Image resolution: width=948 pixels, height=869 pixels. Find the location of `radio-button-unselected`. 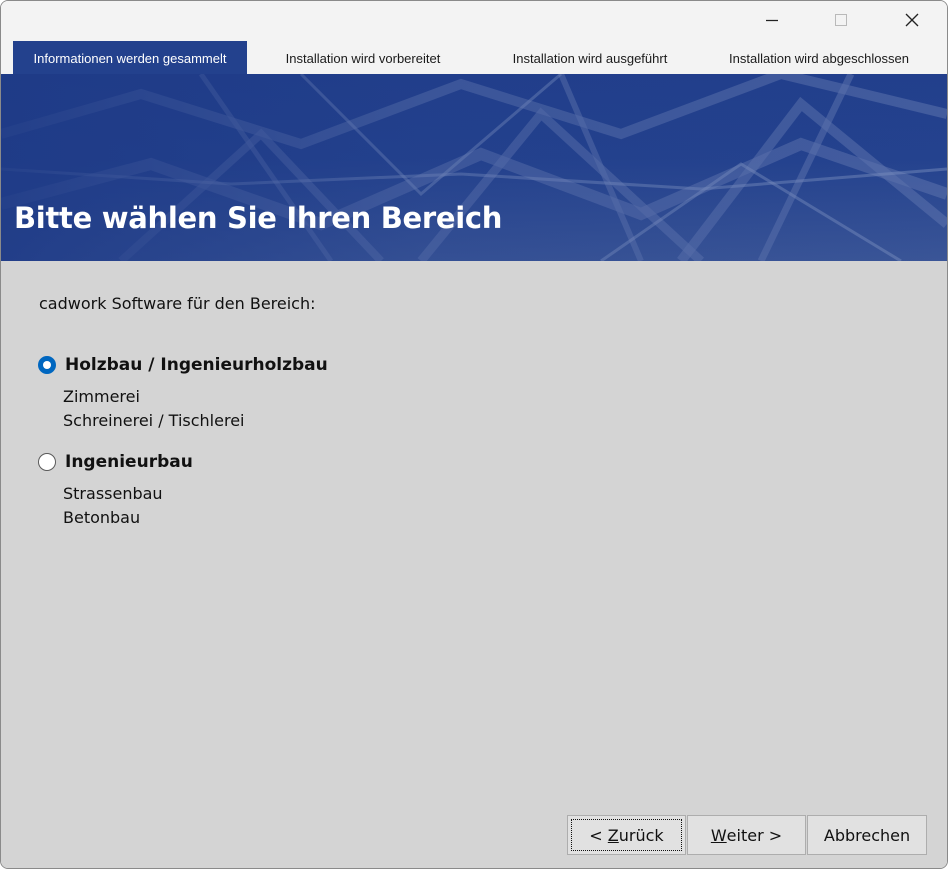

radio-button-unselected is located at coordinates (47, 462).